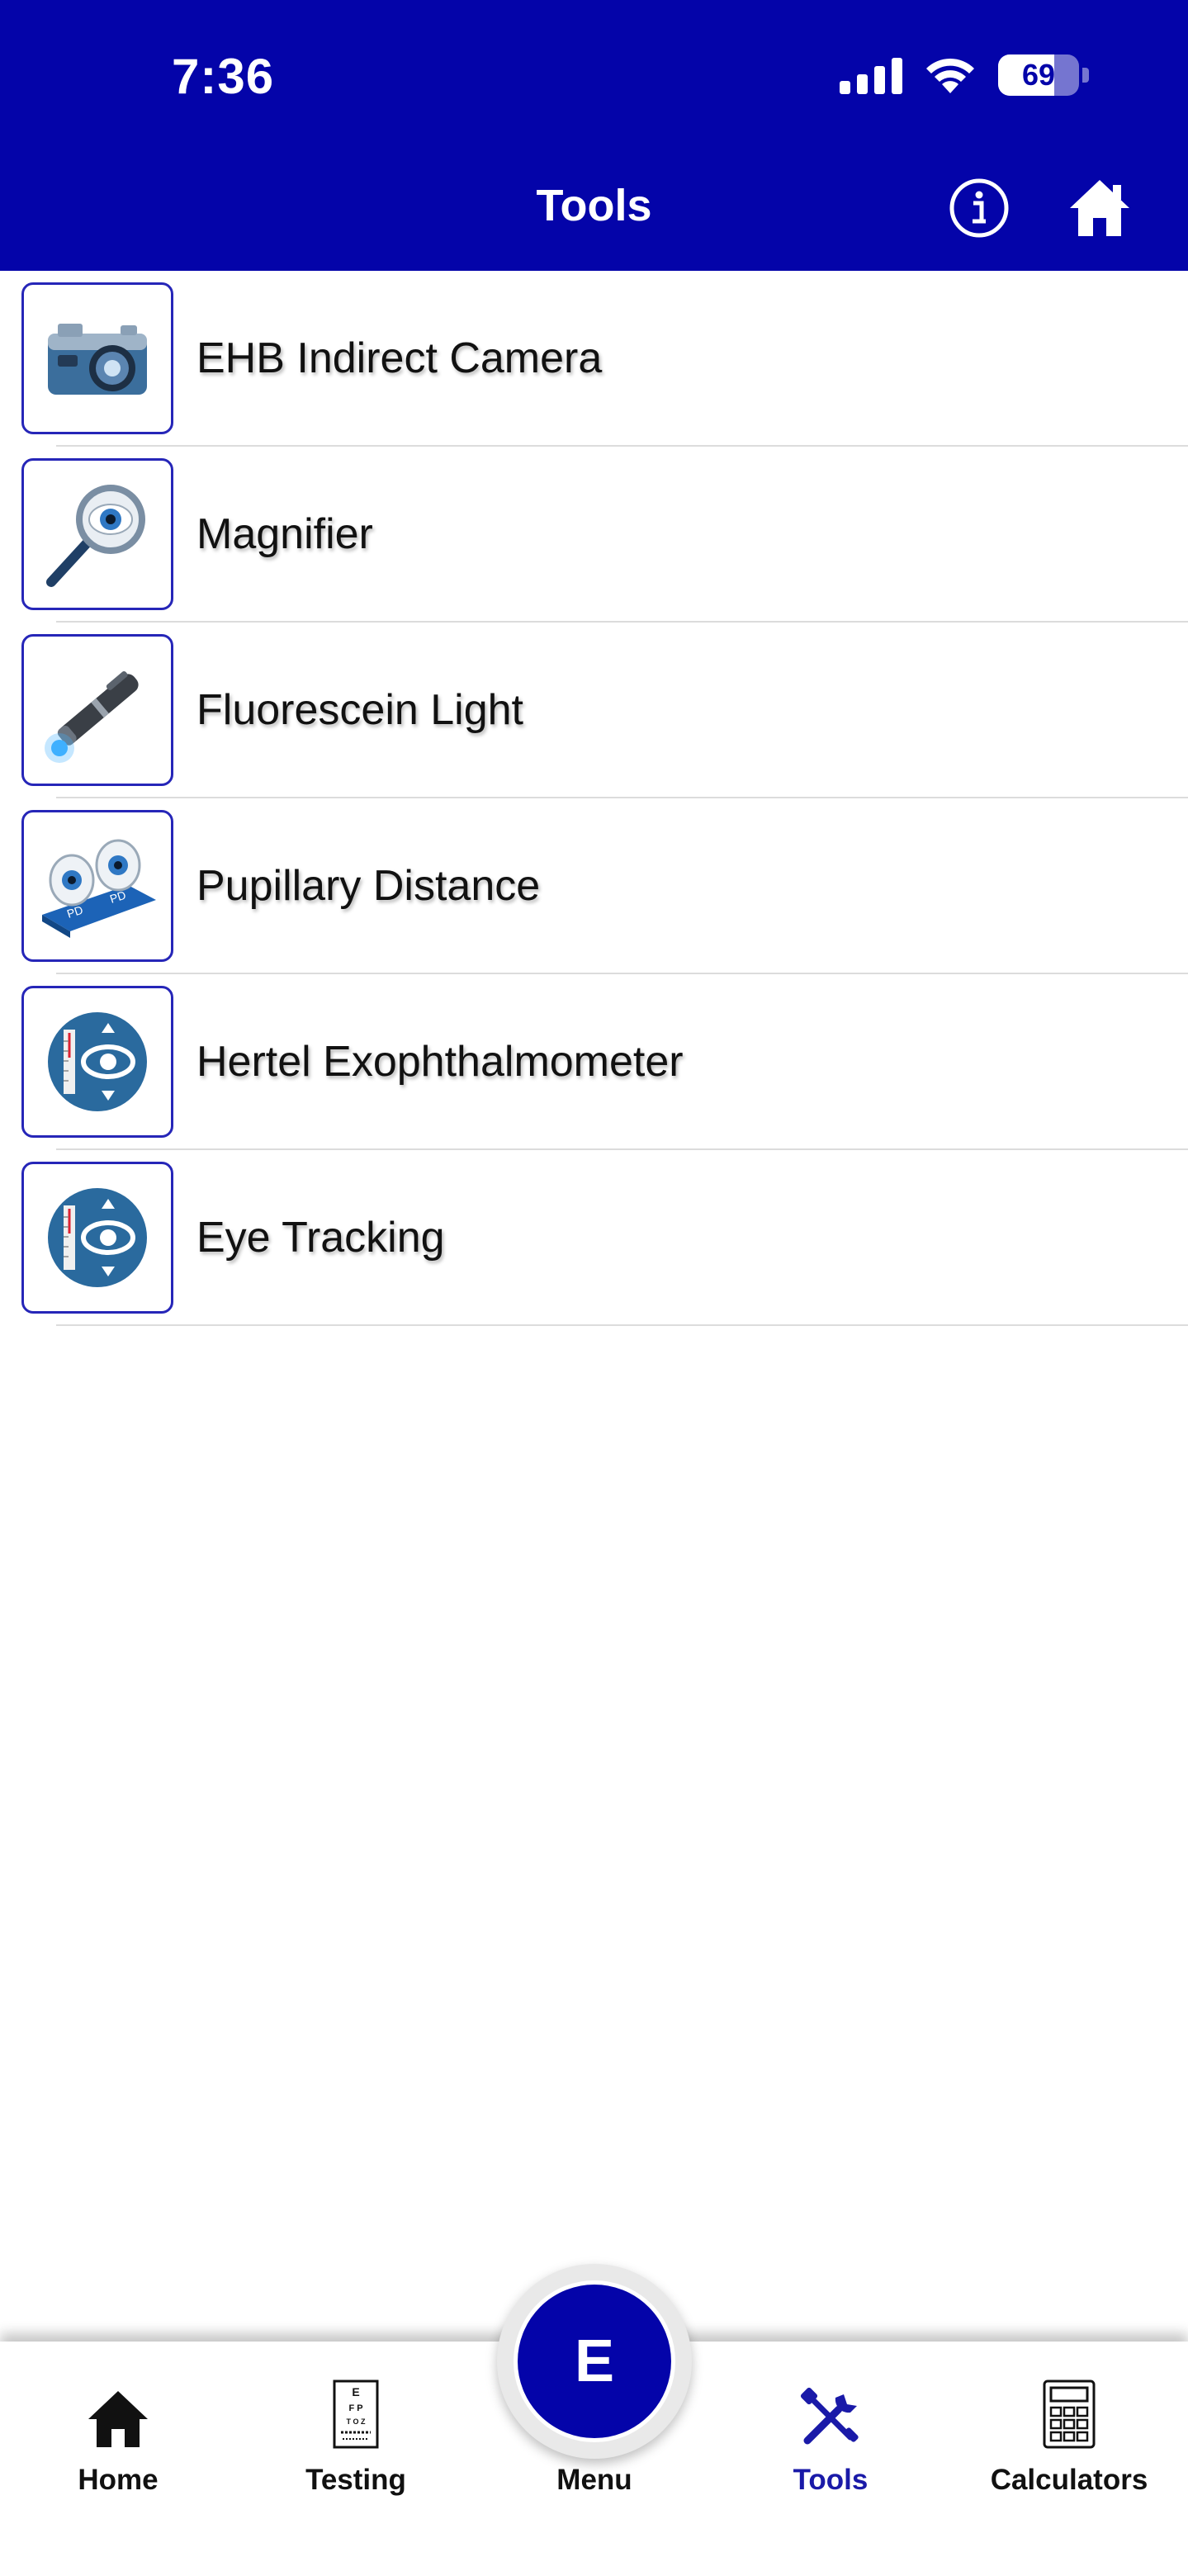  What do you see at coordinates (97, 358) in the screenshot?
I see `camera-icon` at bounding box center [97, 358].